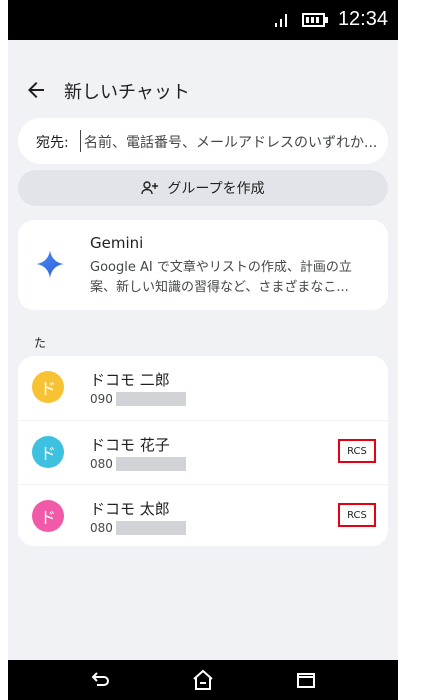 Image resolution: width=440 pixels, height=700 pixels. I want to click on navigation-bar, so click(203, 680).